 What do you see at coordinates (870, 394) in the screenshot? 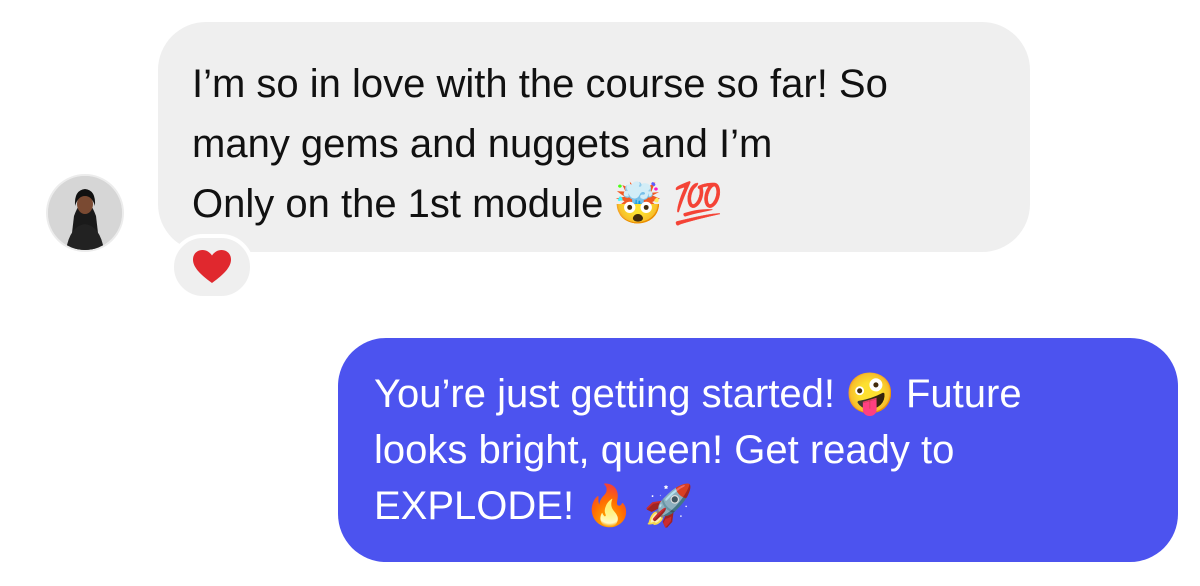
I see `zany-face-emoji-icon: 🤪` at bounding box center [870, 394].